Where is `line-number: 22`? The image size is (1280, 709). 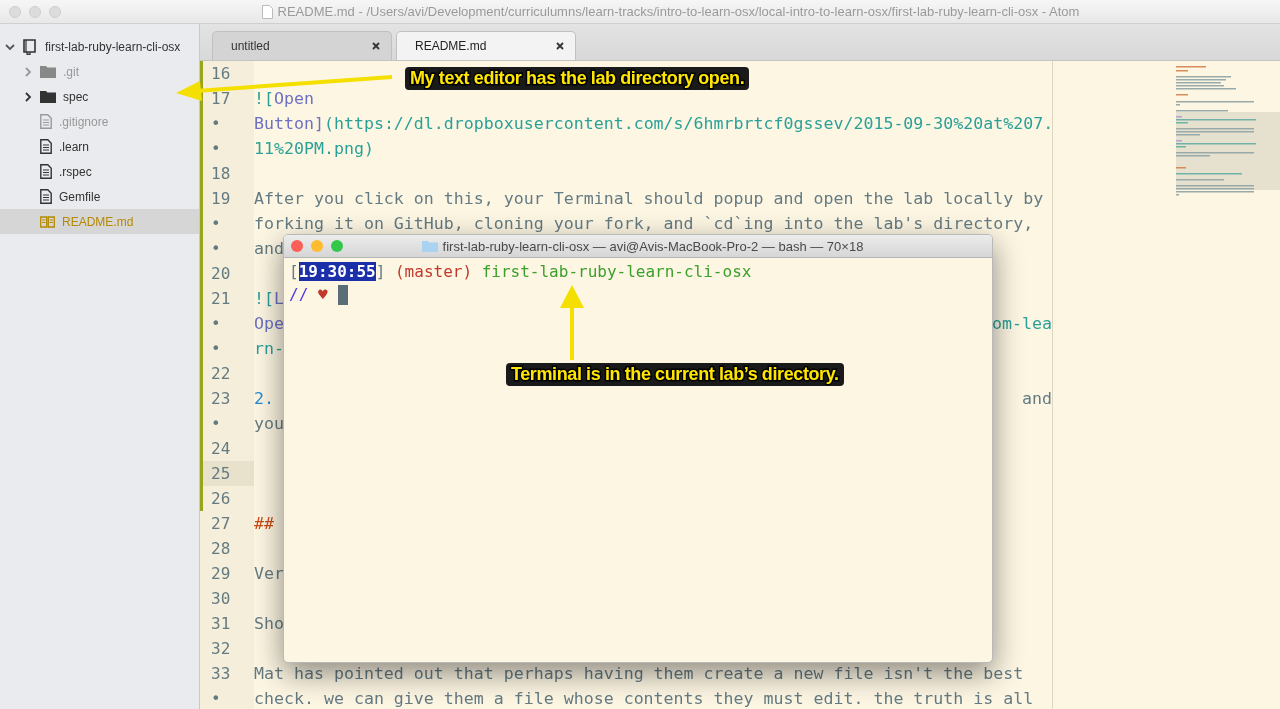
line-number: 22 is located at coordinates (221, 373).